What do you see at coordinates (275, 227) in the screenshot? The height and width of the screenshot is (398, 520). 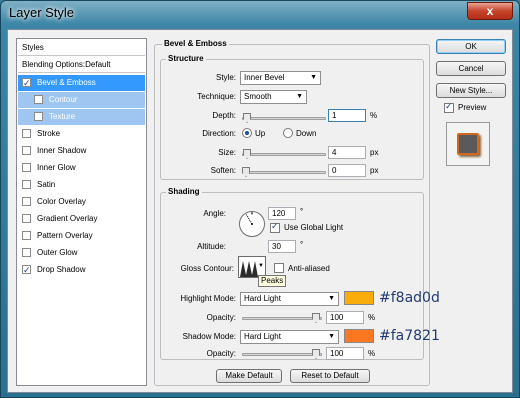 I see `use-global-light-checkbox` at bounding box center [275, 227].